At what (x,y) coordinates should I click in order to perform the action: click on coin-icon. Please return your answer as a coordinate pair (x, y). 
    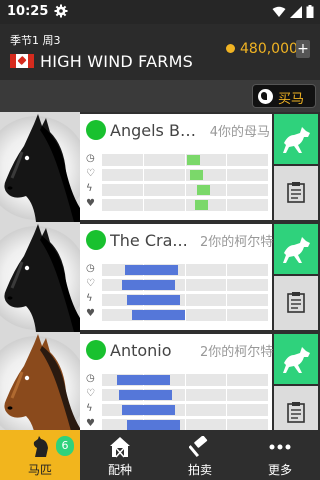
    Looking at the image, I should click on (230, 48).